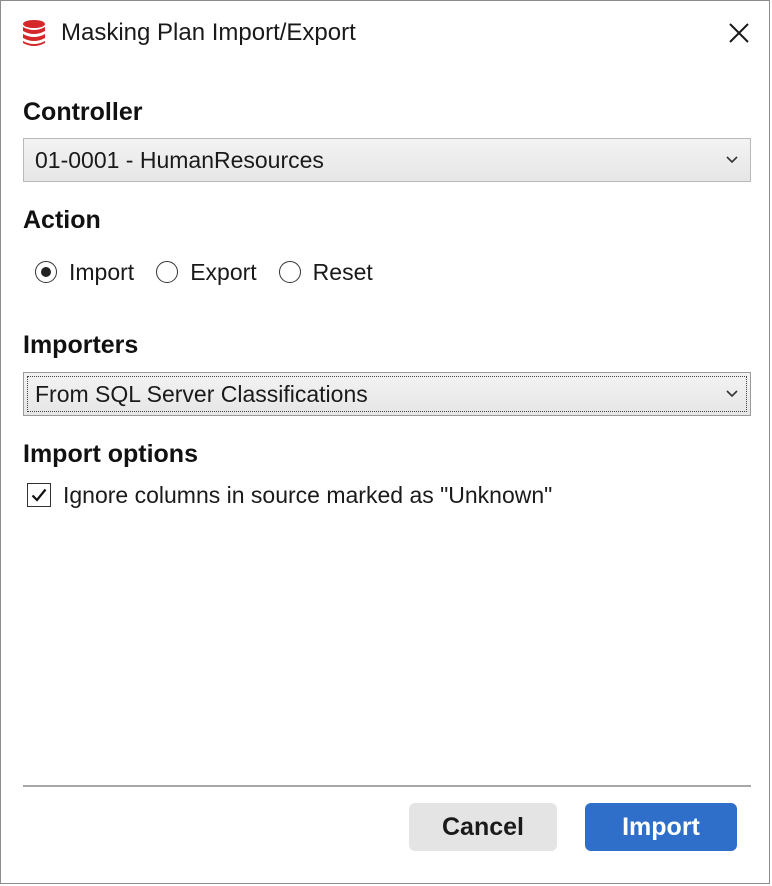 The width and height of the screenshot is (772, 886). I want to click on controller-selected-value: 01-0001 - HumanResources, so click(179, 160).